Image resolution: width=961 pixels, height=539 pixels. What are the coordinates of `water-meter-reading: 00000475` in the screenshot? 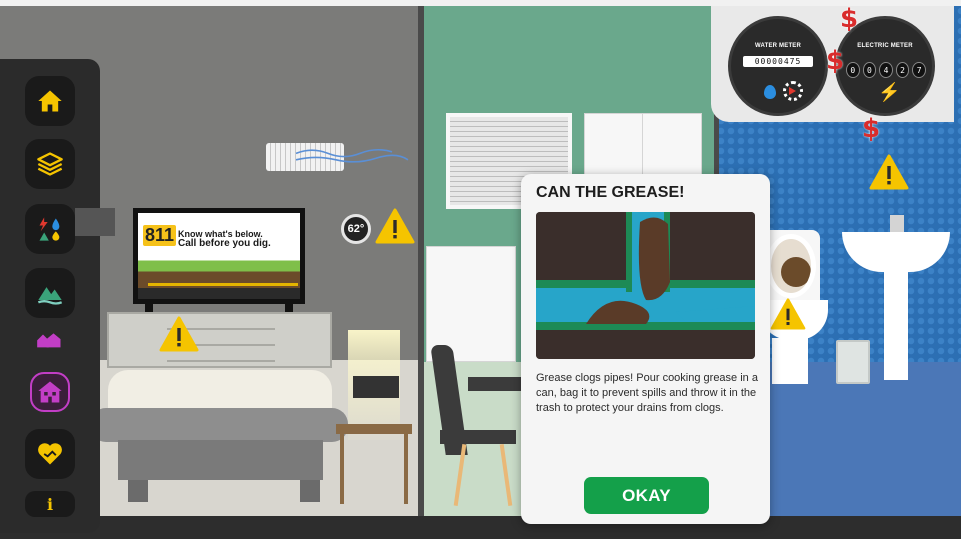 It's located at (778, 61).